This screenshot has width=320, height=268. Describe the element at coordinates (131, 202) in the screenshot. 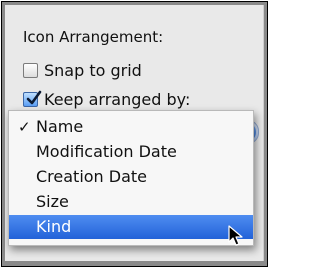

I see `menu-item-size: Size` at that location.